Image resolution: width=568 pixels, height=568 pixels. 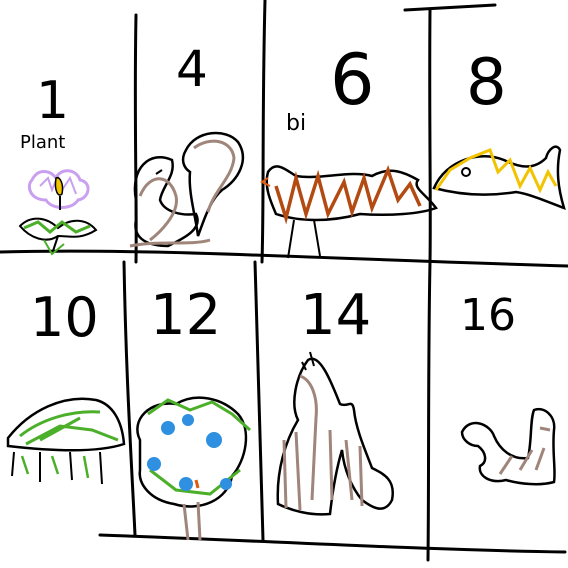 I want to click on number-8: 8, so click(x=486, y=83).